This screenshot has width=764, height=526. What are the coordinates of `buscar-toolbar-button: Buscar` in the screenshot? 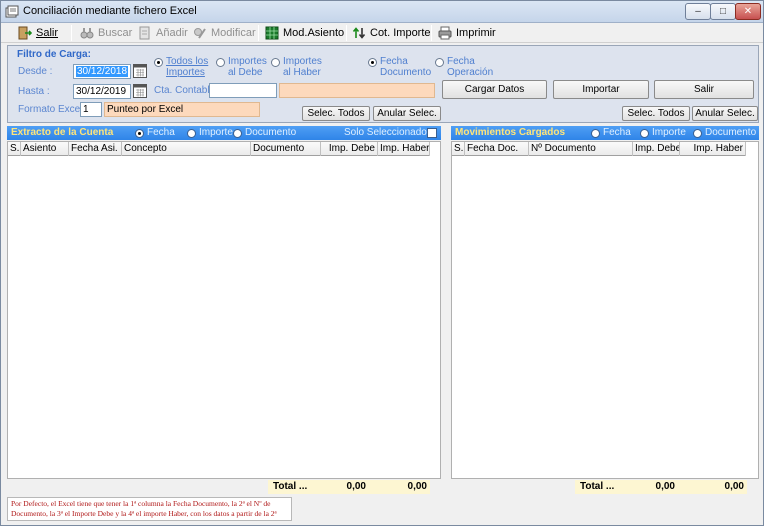 It's located at (106, 33).